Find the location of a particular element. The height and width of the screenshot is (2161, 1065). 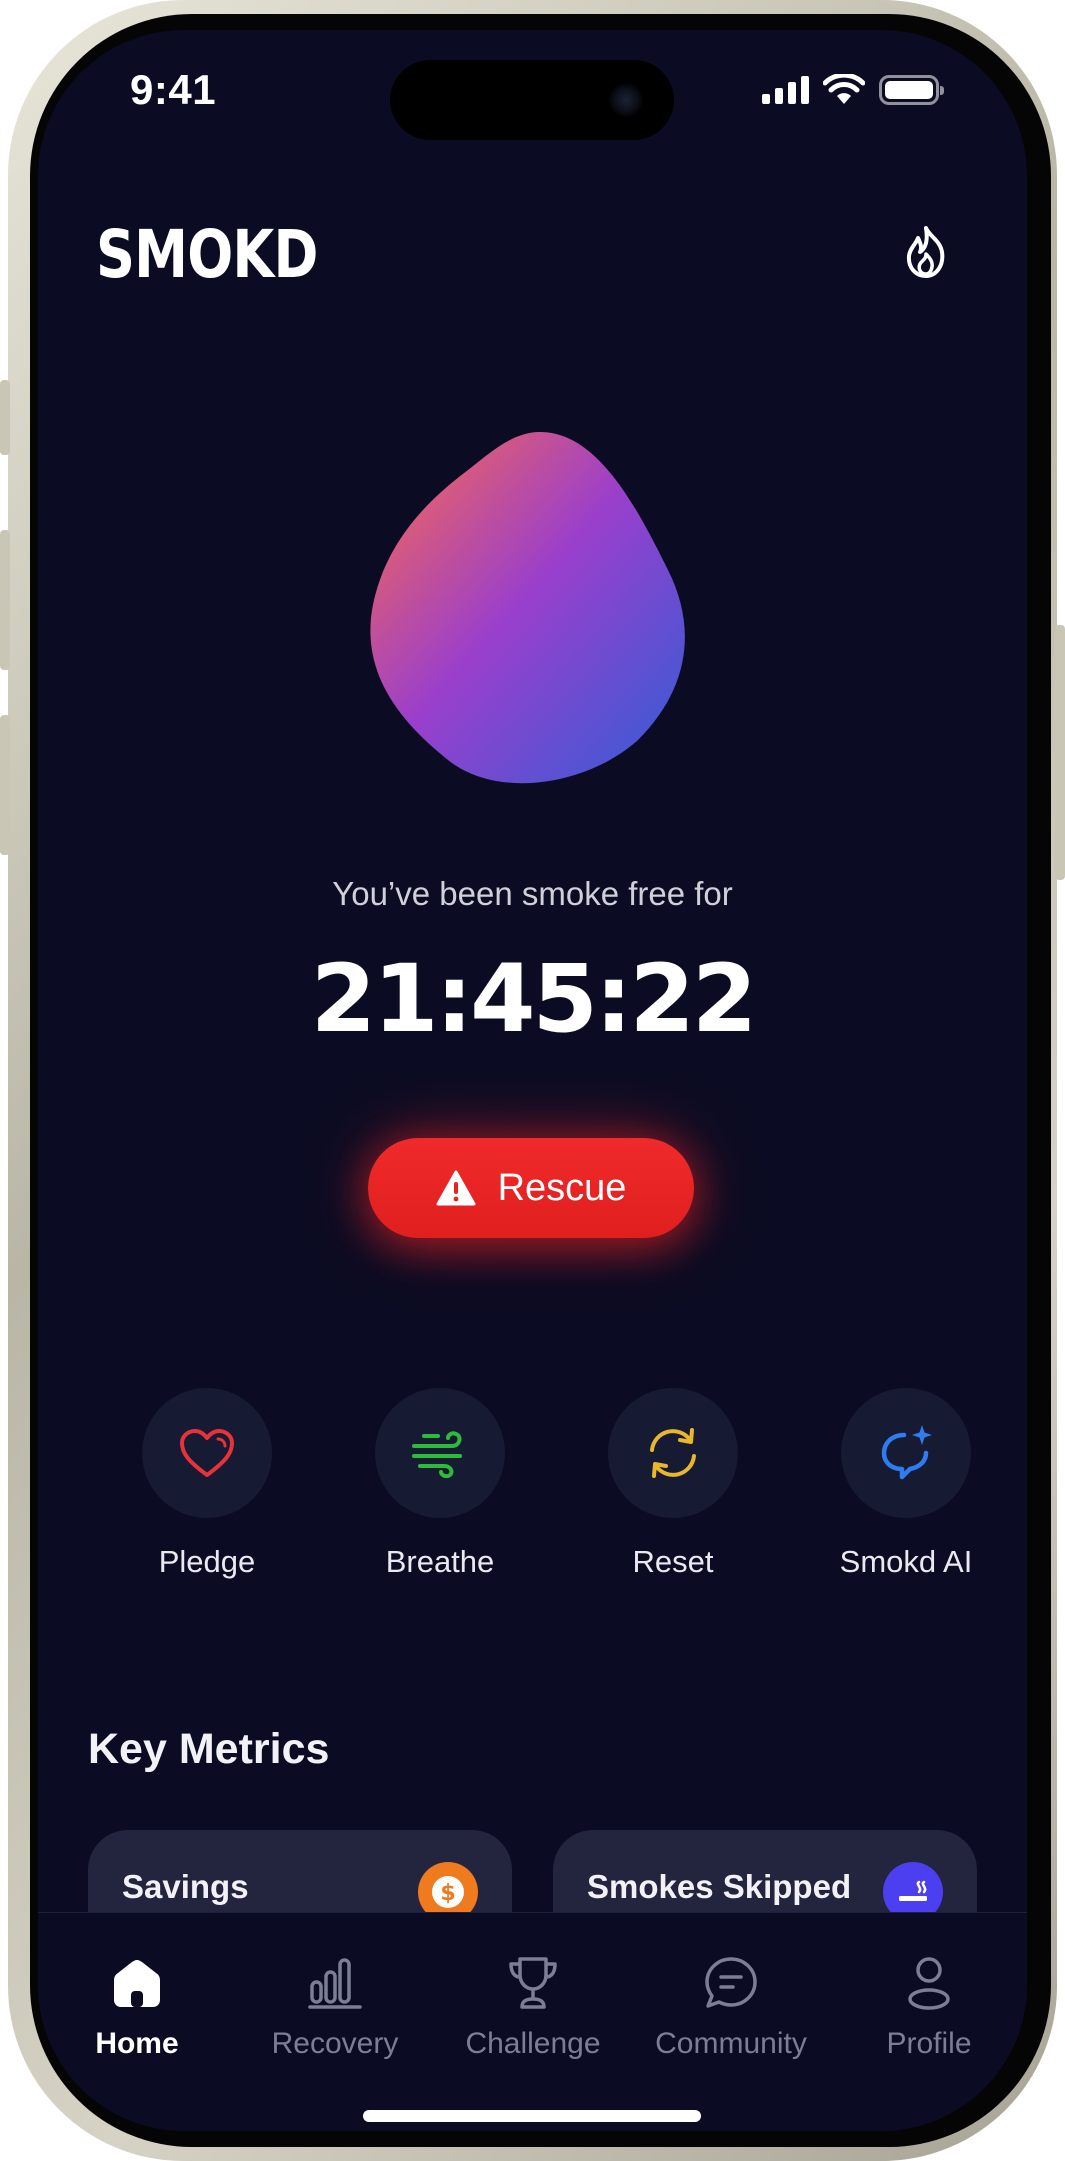

trophy-icon is located at coordinates (533, 1983).